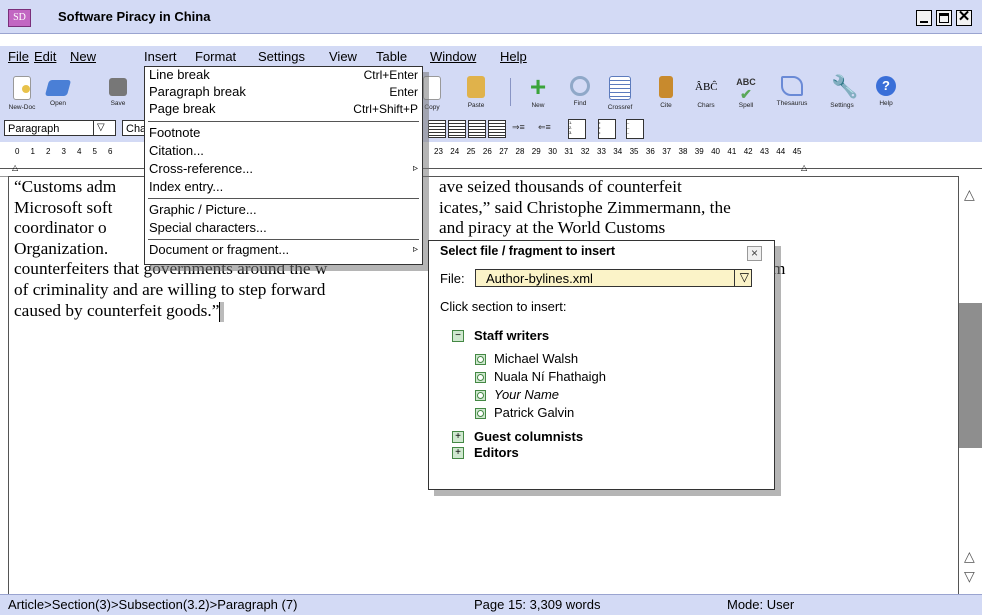 Image resolution: width=982 pixels, height=615 pixels. I want to click on help-icon: ?, so click(886, 86).